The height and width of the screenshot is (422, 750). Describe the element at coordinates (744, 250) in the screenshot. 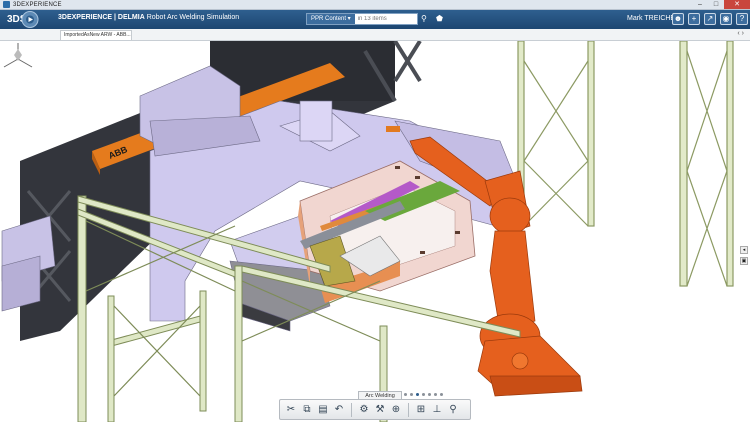

I see `compass-toggle-icon: ◂` at that location.